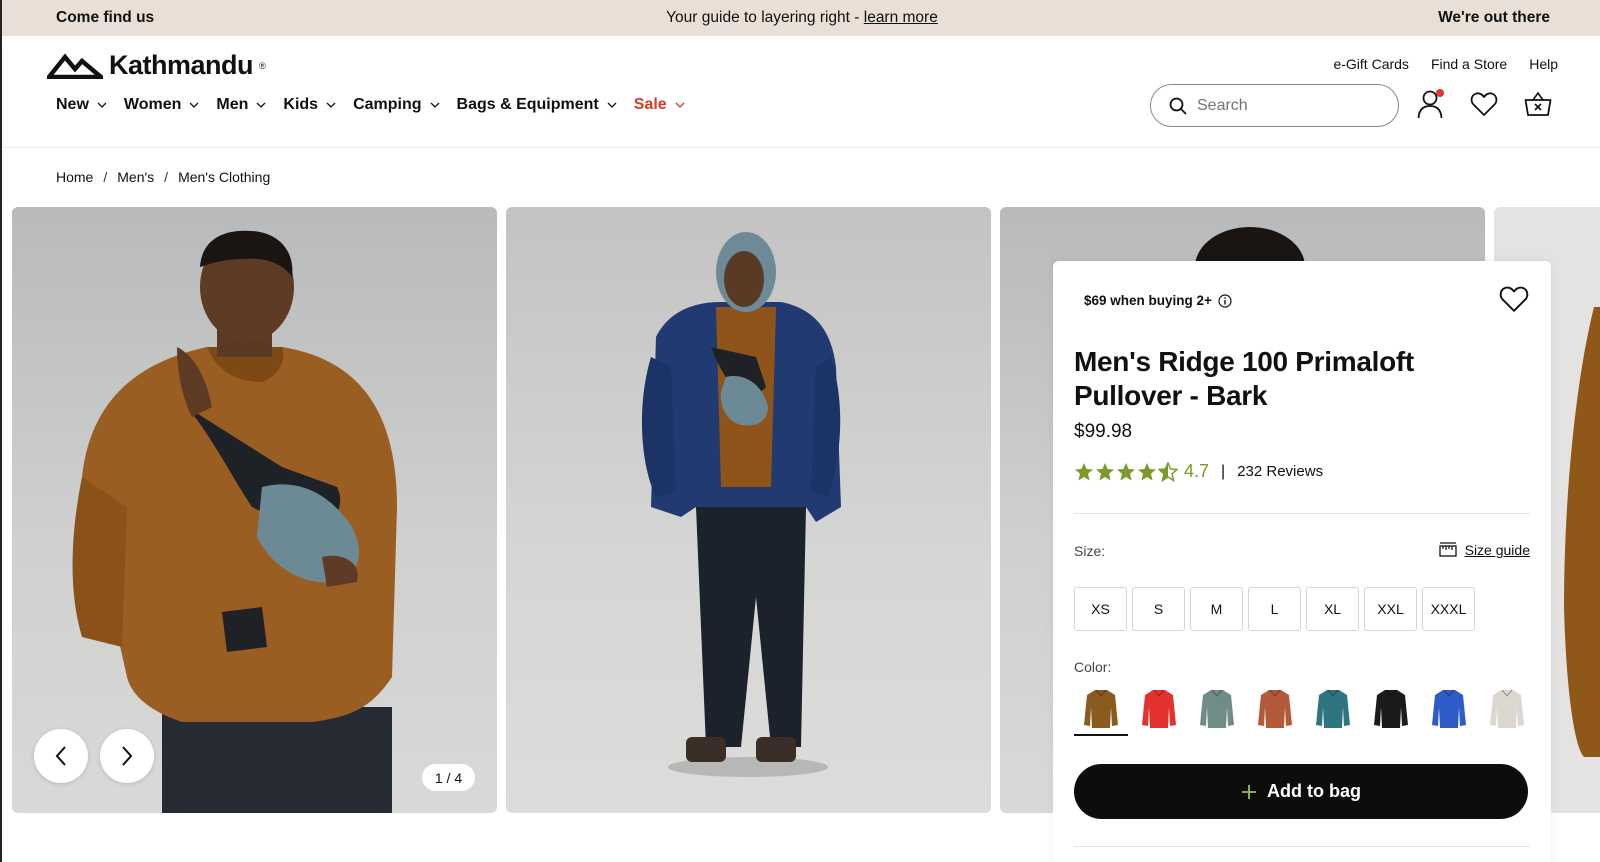 The width and height of the screenshot is (1600, 862). I want to click on search-box, so click(1274, 105).